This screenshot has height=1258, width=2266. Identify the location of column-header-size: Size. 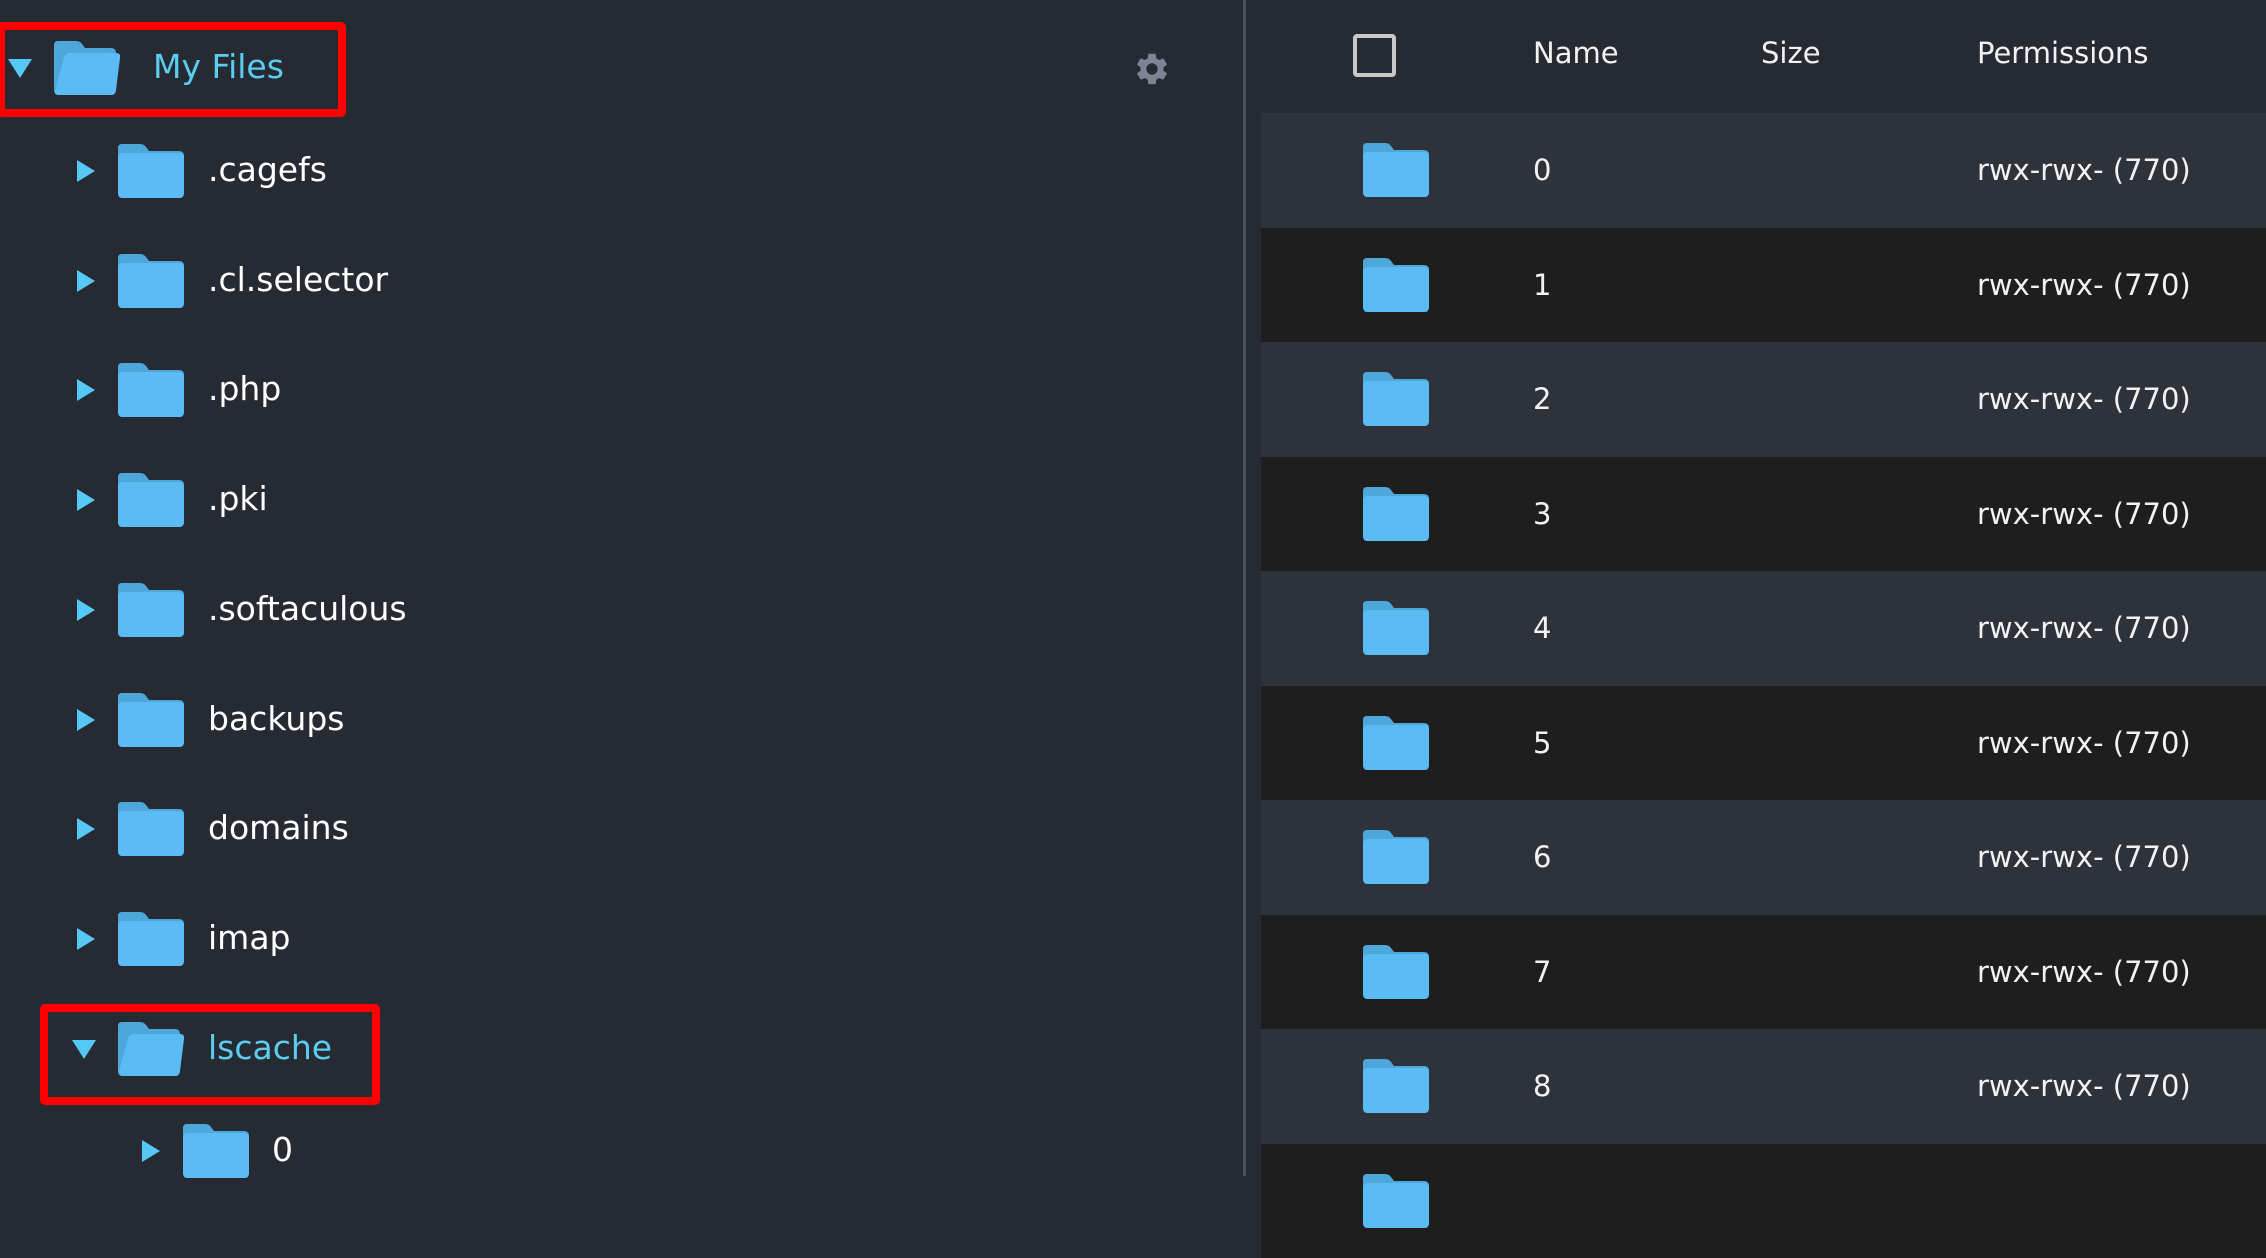
(1791, 53).